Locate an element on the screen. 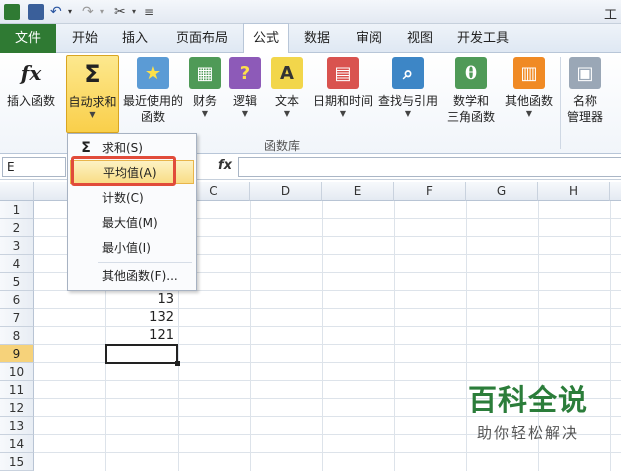 The image size is (621, 471). tab-file: 文件 is located at coordinates (28, 38).